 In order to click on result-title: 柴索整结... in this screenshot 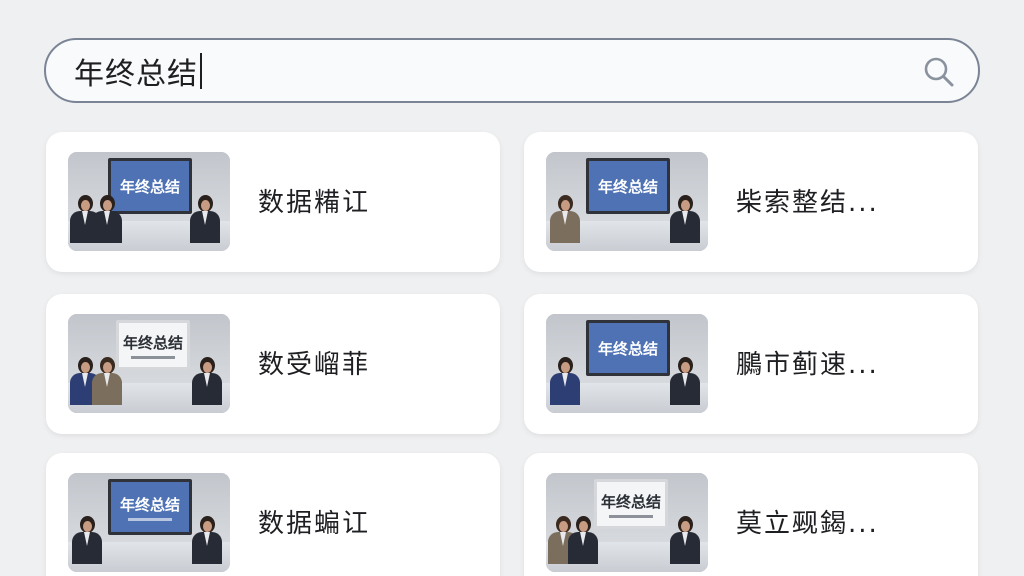, I will do `click(807, 200)`.